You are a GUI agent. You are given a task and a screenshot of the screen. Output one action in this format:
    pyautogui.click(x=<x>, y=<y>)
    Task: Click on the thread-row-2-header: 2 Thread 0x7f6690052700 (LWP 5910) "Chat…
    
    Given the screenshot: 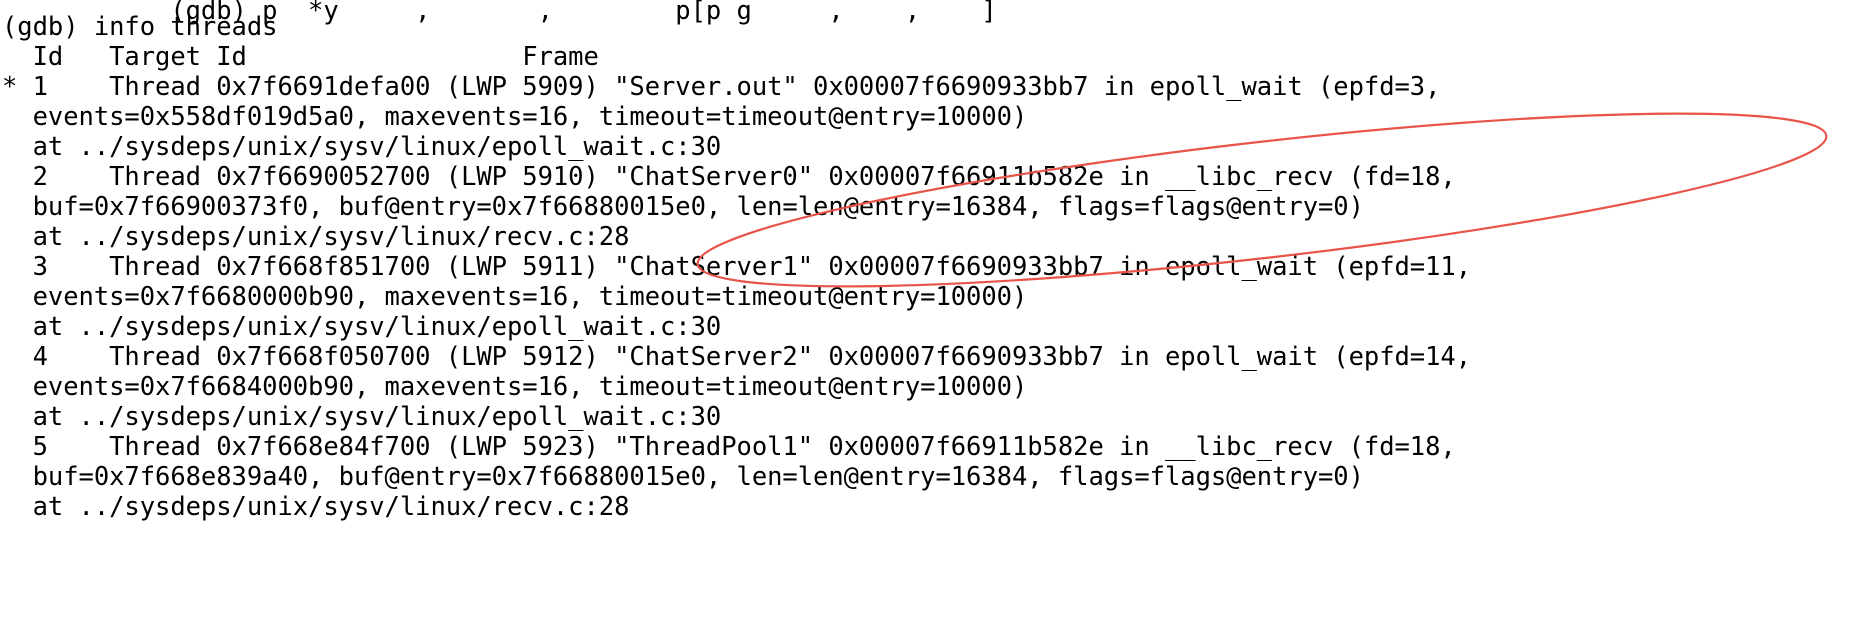 What is the action you would take?
    pyautogui.click(x=729, y=177)
    